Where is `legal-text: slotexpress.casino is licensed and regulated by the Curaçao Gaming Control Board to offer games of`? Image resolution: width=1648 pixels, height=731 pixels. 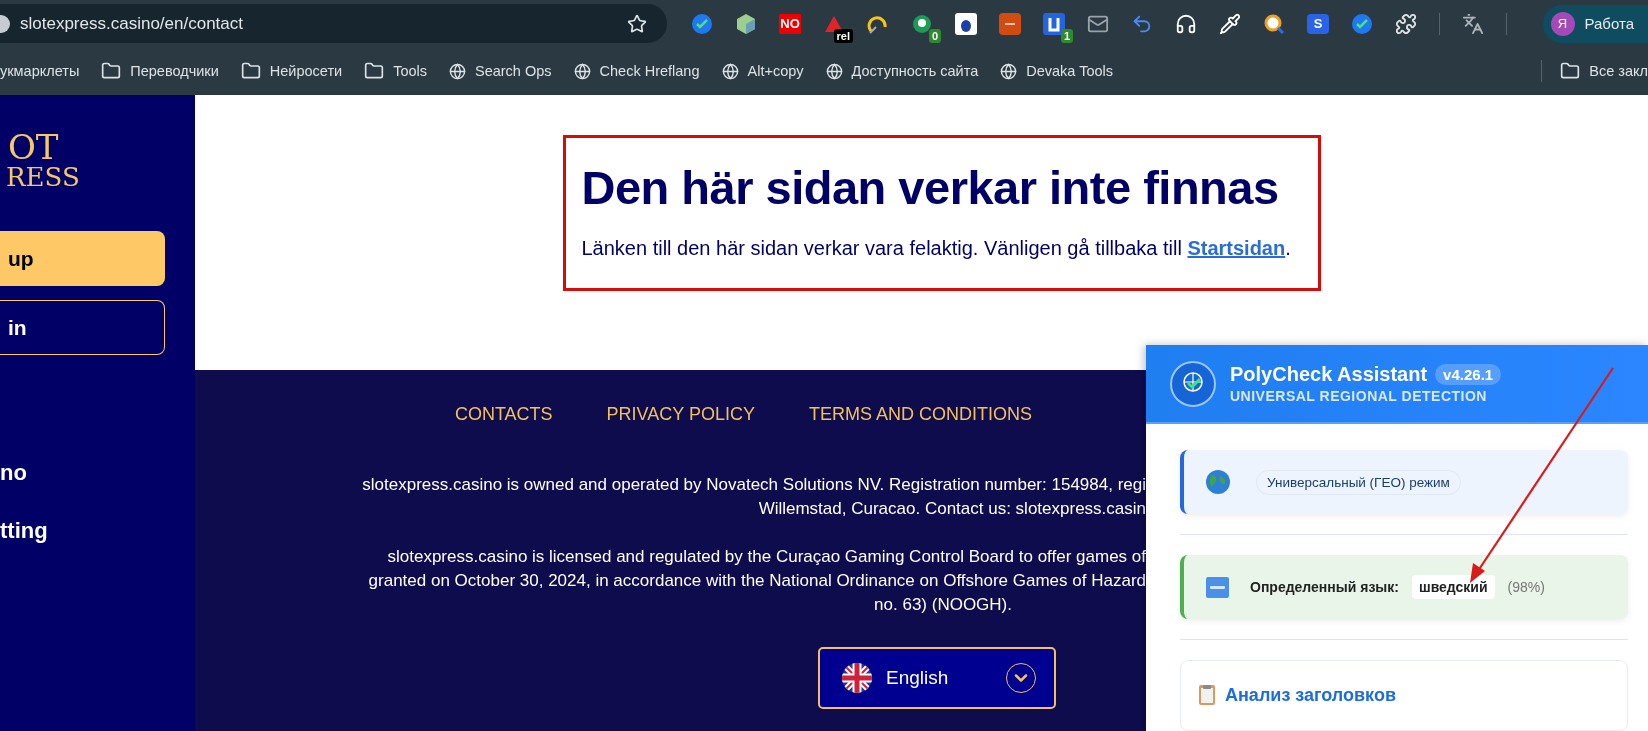 legal-text: slotexpress.casino is licensed and regulated by the Curaçao Gaming Control Board to offer games of is located at coordinates (766, 557).